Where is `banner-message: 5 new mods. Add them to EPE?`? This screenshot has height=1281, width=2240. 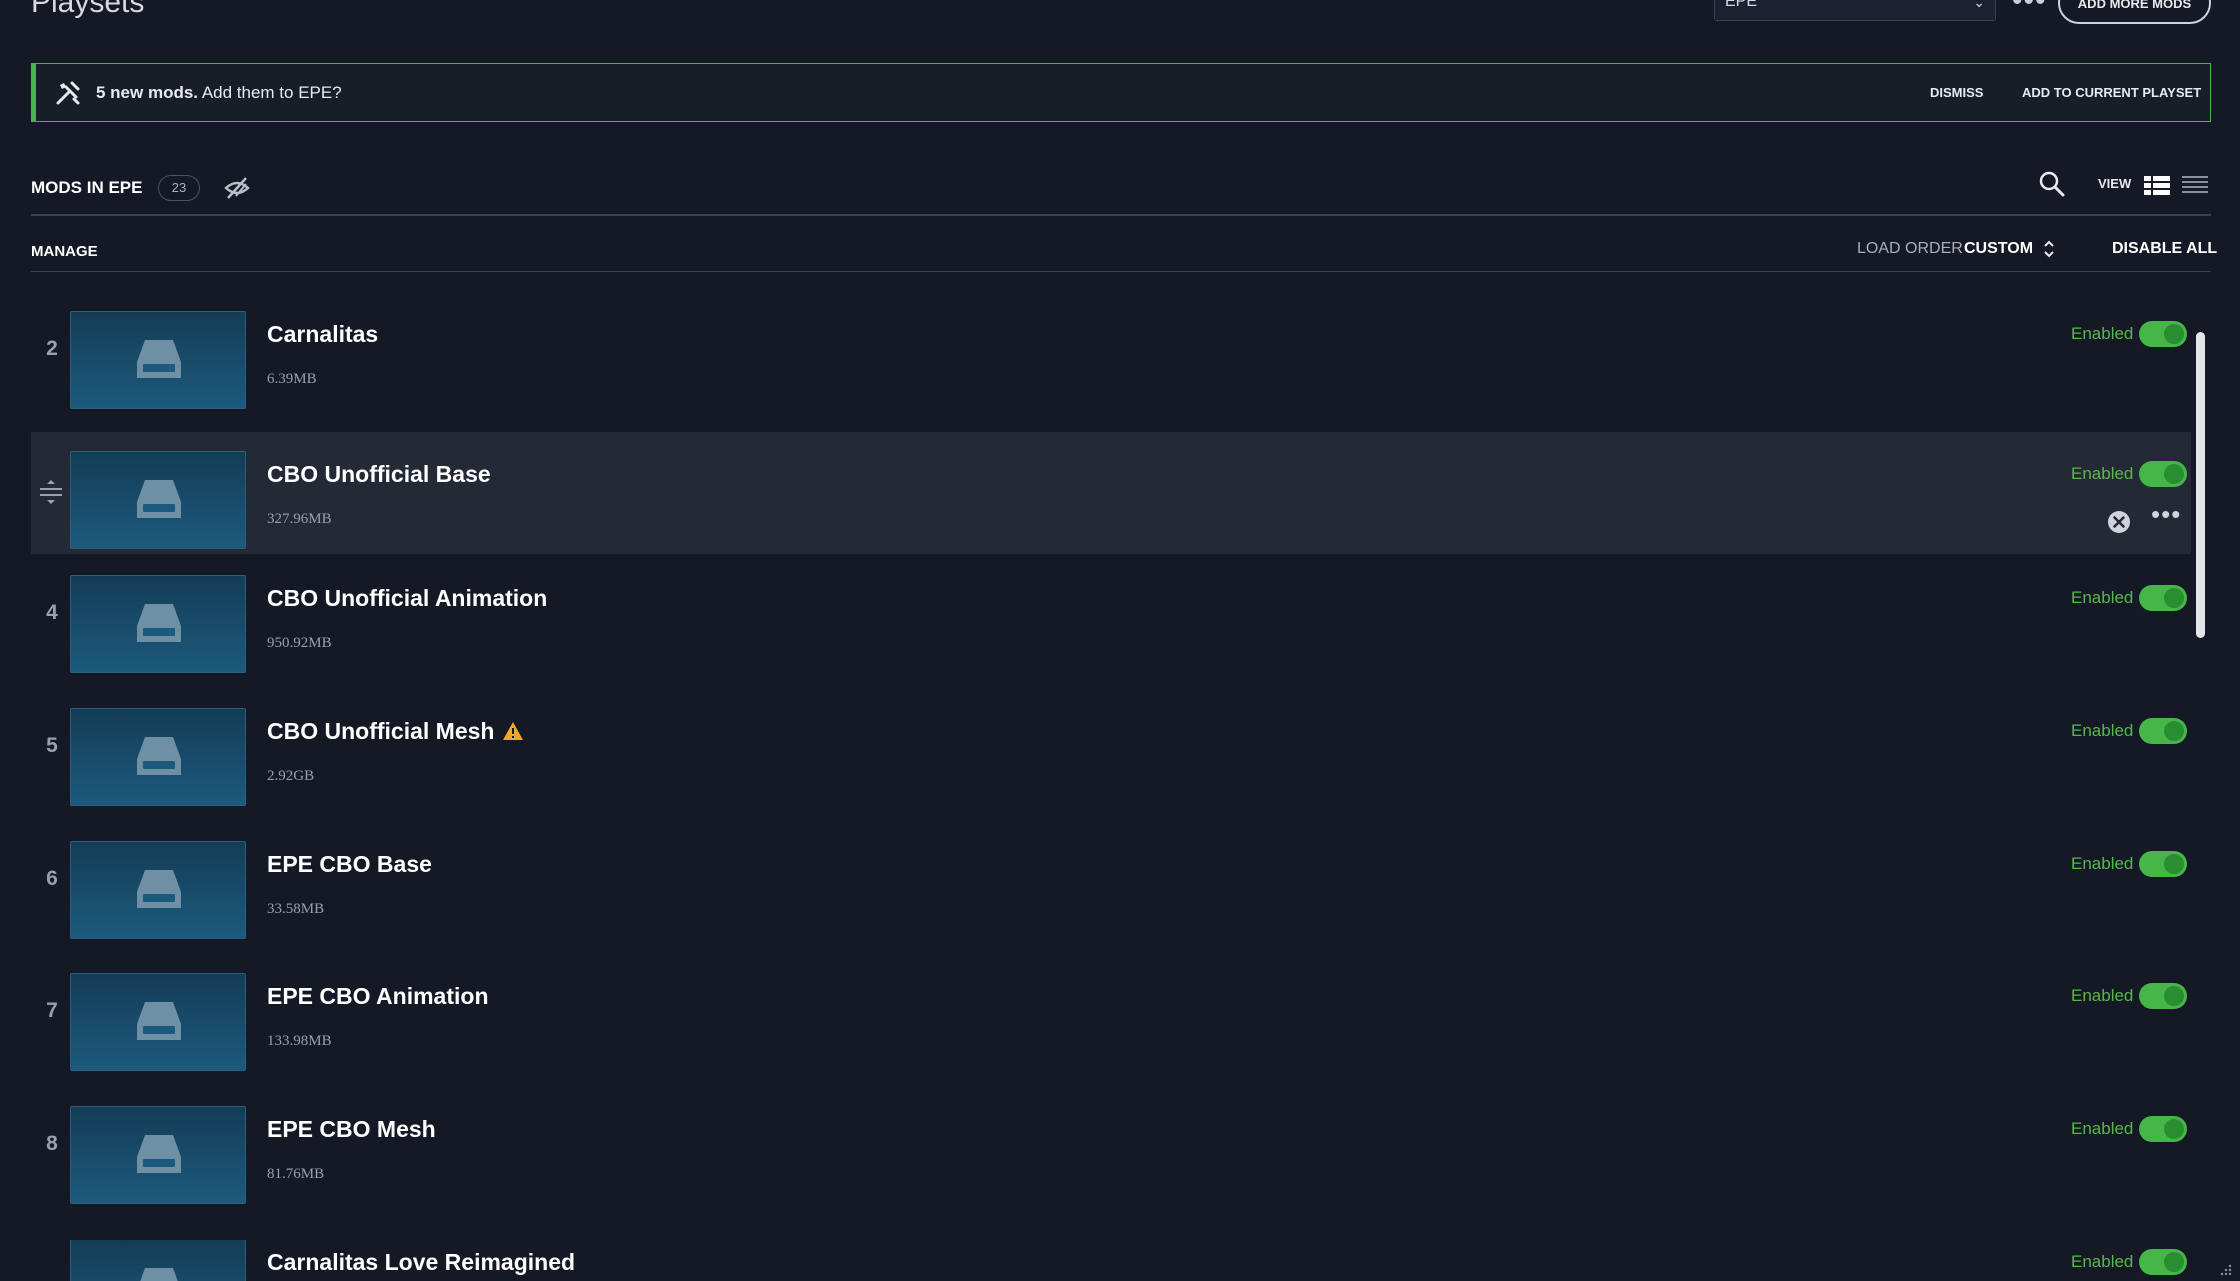 banner-message: 5 new mods. Add them to EPE? is located at coordinates (219, 93).